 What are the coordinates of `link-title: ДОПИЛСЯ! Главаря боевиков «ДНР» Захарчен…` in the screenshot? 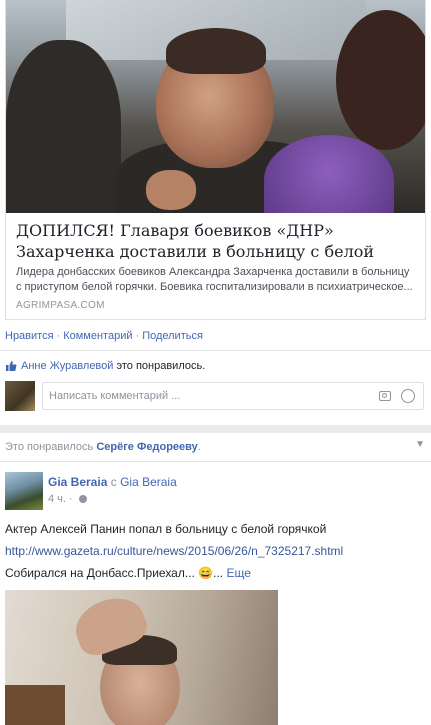 It's located at (216, 241).